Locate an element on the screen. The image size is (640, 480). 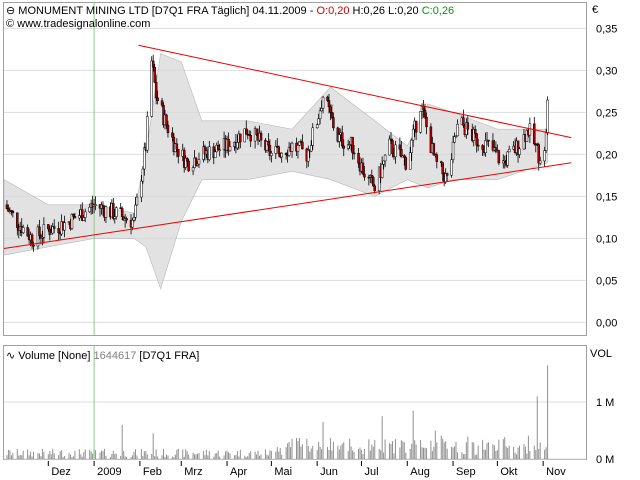
volume-tick-label: 0 M is located at coordinates (605, 460).